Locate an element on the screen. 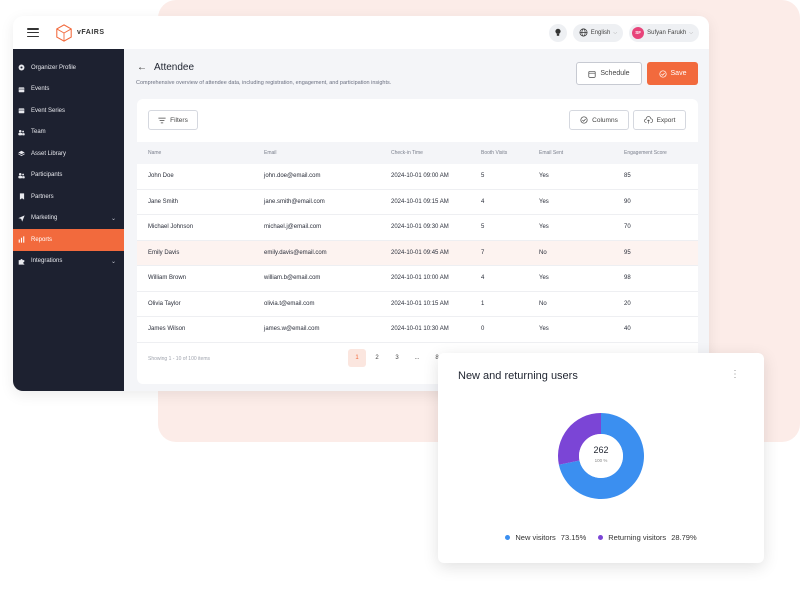 The width and height of the screenshot is (800, 600). cell-engagement-score: 40 is located at coordinates (627, 329).